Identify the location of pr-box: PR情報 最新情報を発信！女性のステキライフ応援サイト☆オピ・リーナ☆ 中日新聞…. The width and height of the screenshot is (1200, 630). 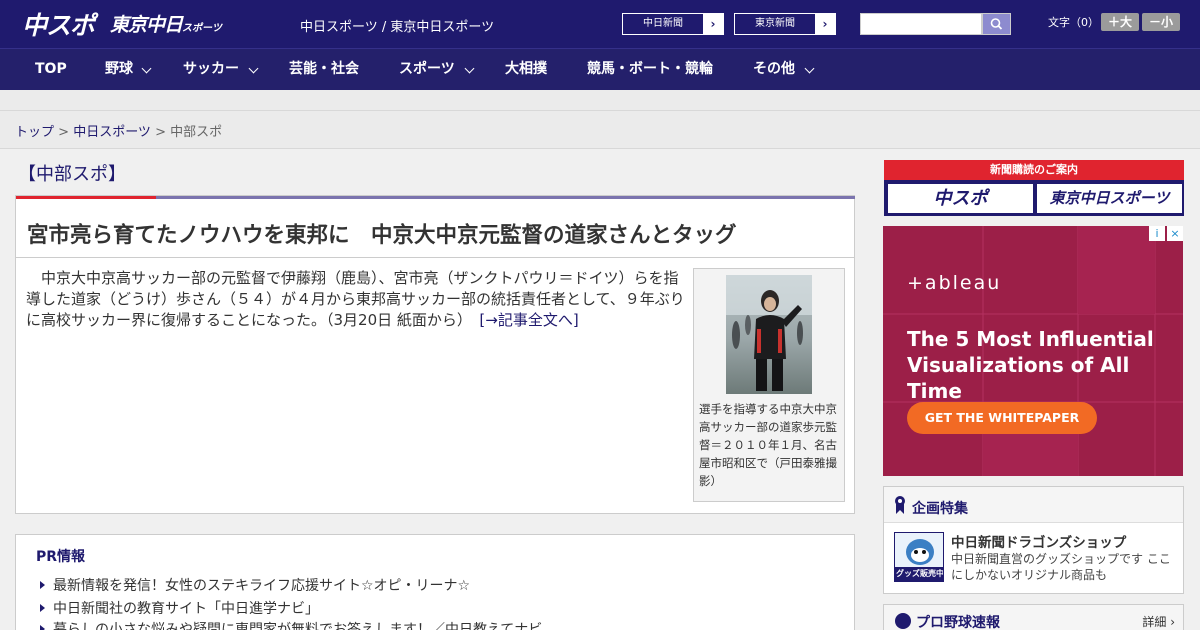
(435, 582).